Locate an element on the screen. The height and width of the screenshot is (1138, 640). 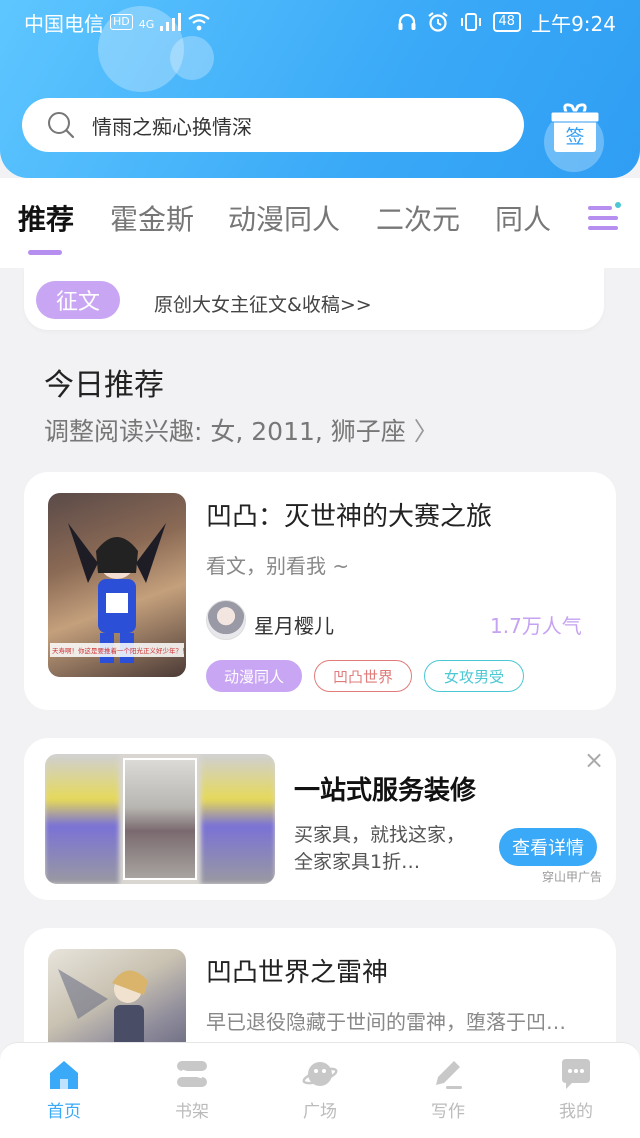
author-name: 星月樱儿 is located at coordinates (294, 626).